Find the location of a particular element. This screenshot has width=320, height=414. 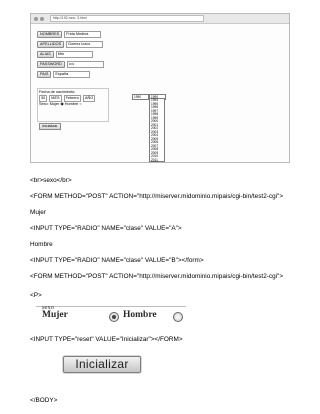

radio-icon: ○ is located at coordinates (80, 104).